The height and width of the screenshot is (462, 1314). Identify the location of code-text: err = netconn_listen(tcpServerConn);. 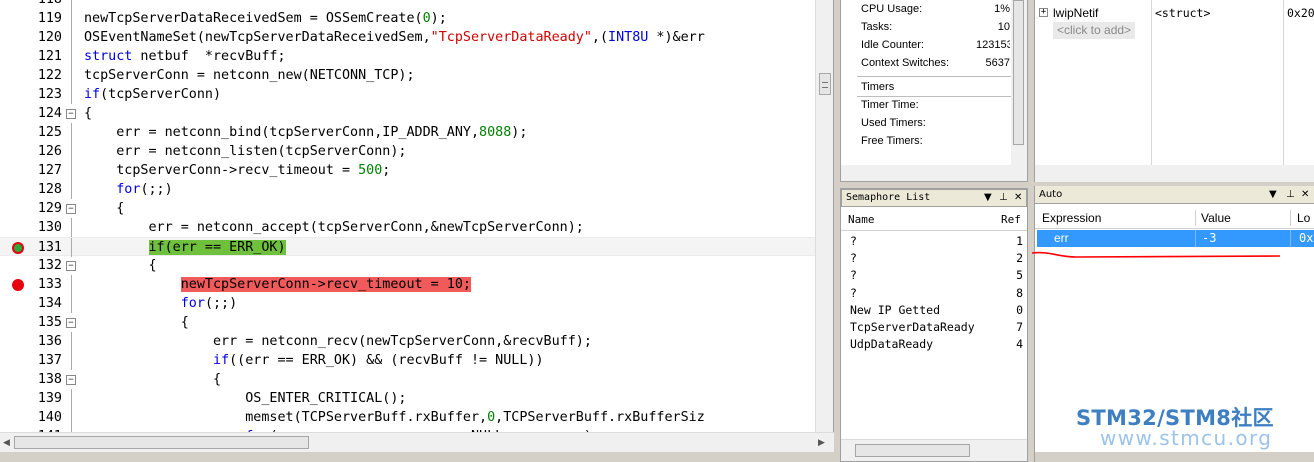
(245, 151).